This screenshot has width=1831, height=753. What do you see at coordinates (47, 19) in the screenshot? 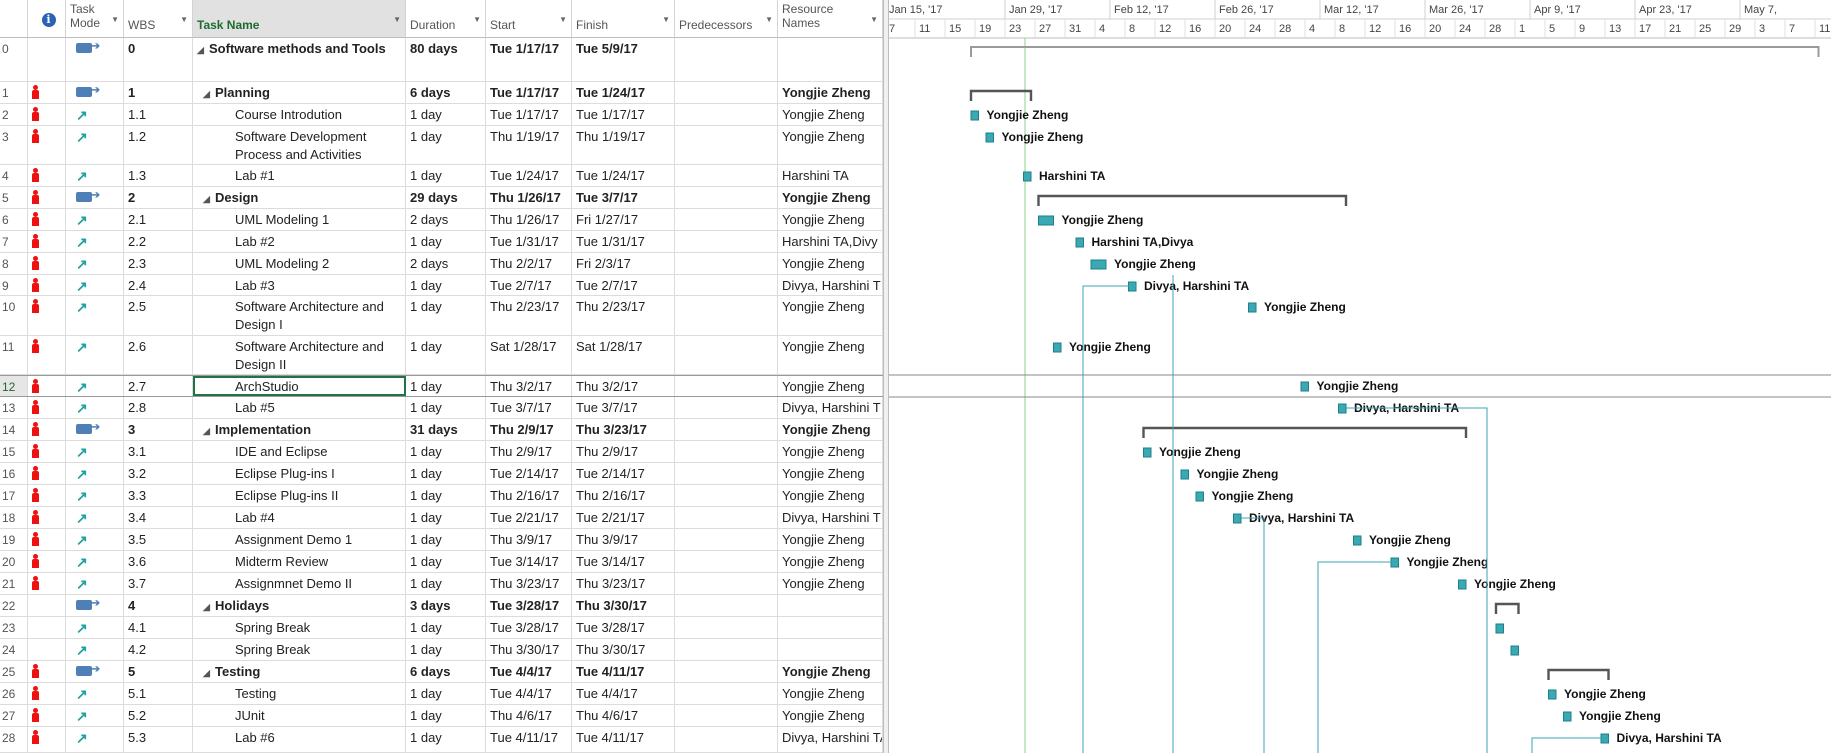
I see `header-indicators: i` at bounding box center [47, 19].